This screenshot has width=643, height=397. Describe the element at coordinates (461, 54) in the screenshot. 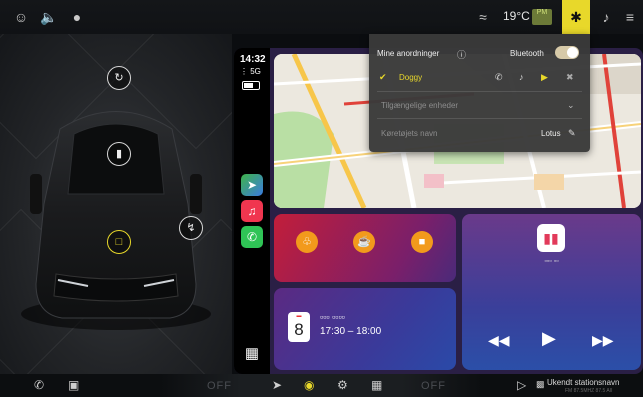

I see `info-icon: ⓘ` at that location.